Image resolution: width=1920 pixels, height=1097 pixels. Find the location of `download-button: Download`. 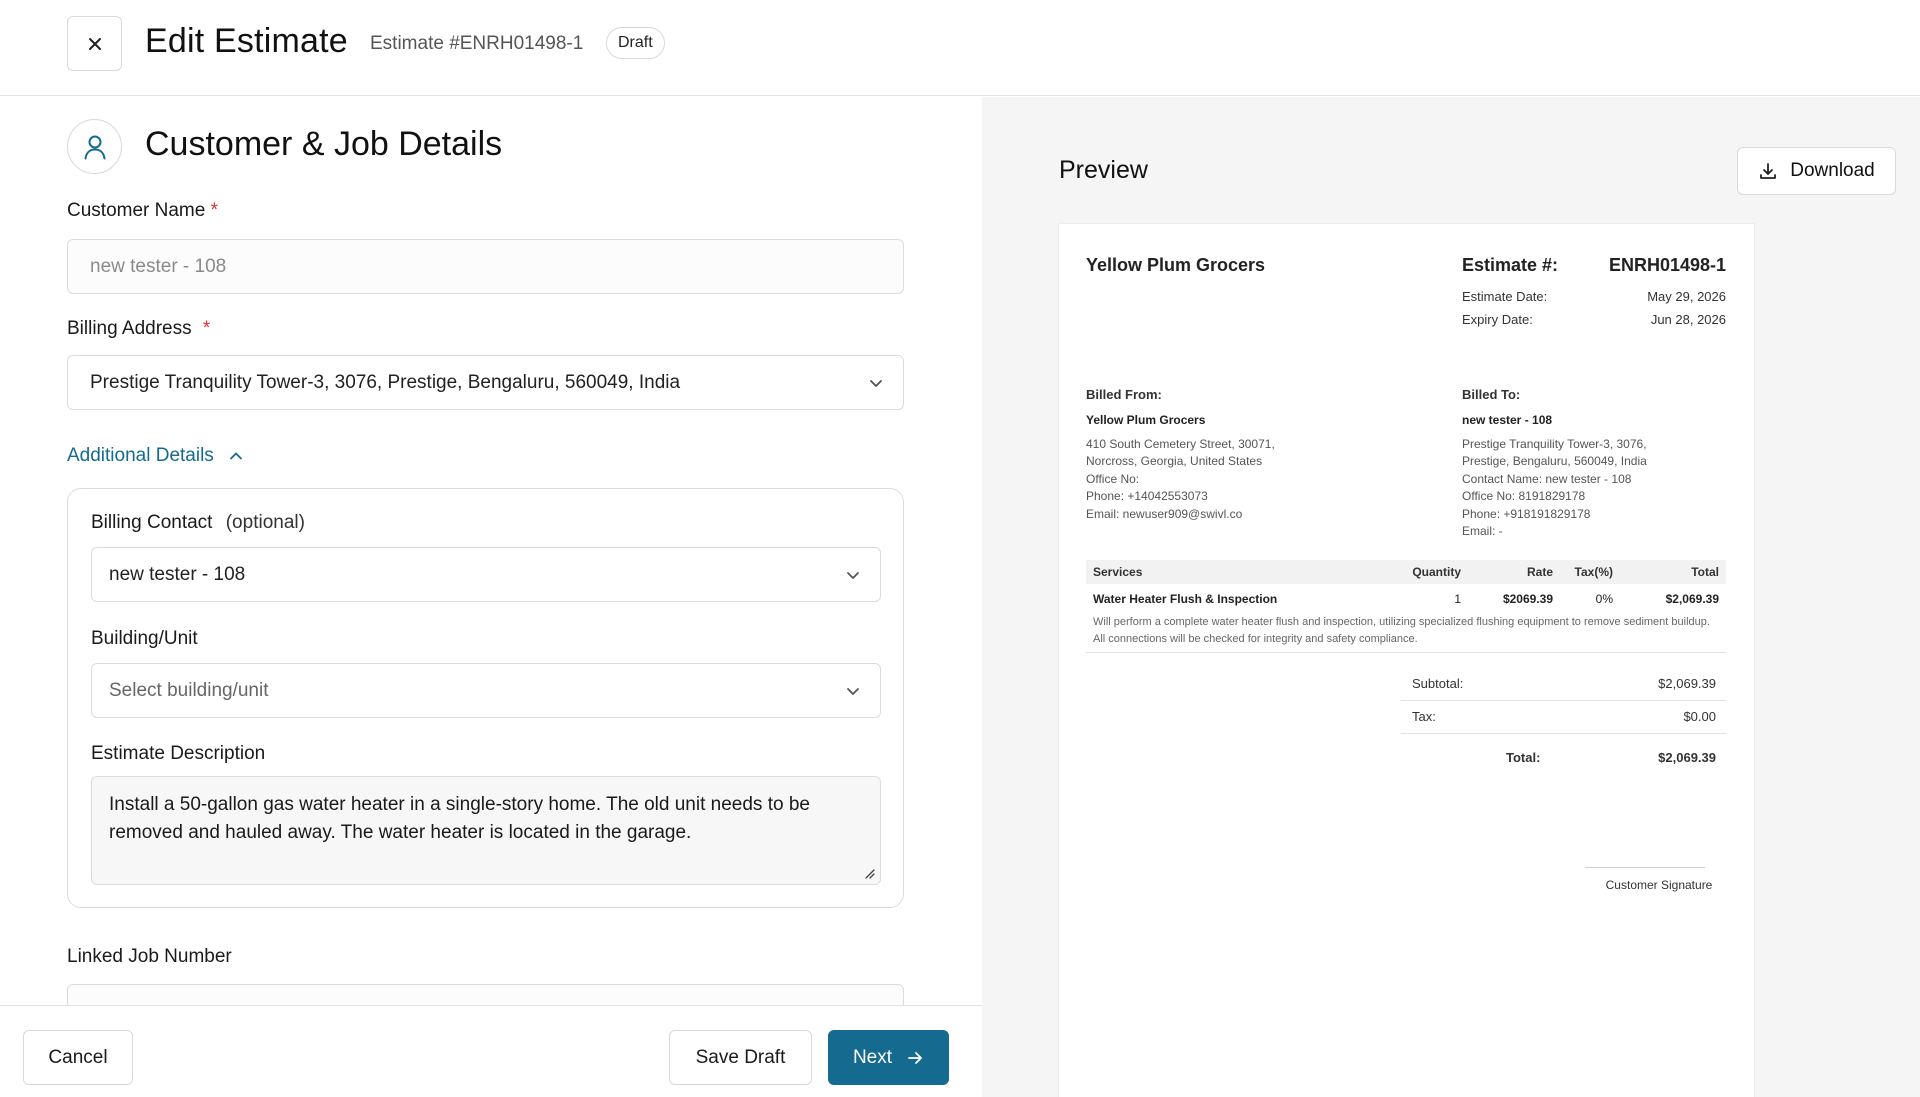

download-button: Download is located at coordinates (1816, 171).